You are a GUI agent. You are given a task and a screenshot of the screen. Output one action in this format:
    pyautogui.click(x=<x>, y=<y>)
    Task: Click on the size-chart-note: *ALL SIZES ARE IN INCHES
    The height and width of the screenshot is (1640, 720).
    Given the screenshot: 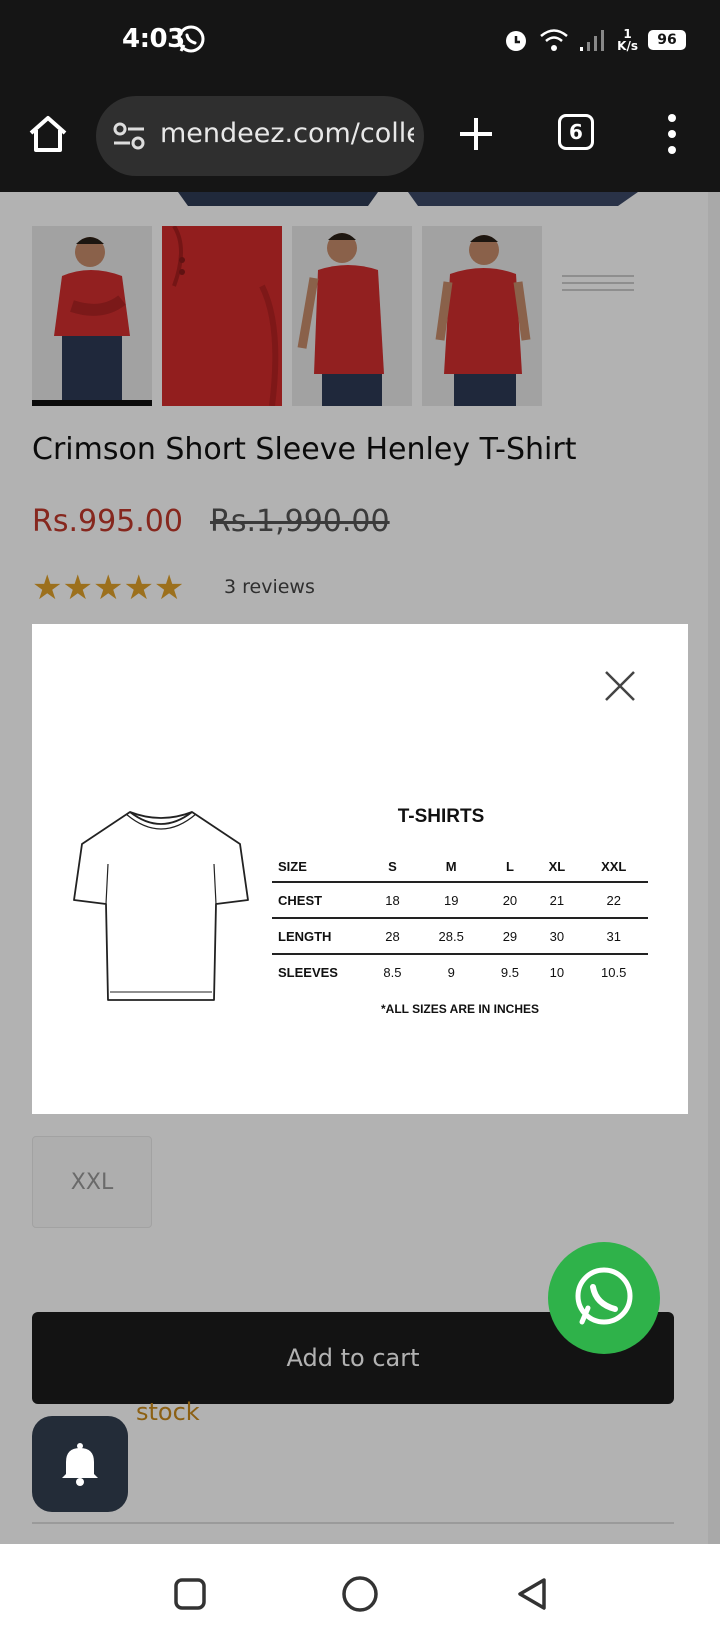 What is the action you would take?
    pyautogui.click(x=460, y=1009)
    